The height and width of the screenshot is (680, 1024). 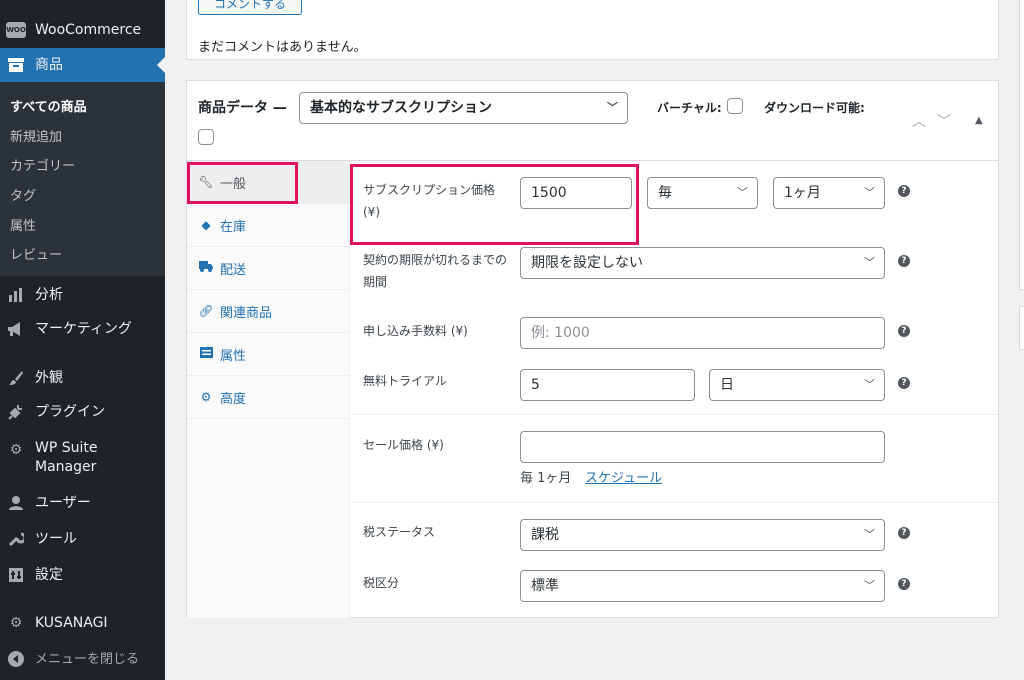 What do you see at coordinates (435, 271) in the screenshot?
I see `expire-label: 契約の期限が切れるまでの 期間` at bounding box center [435, 271].